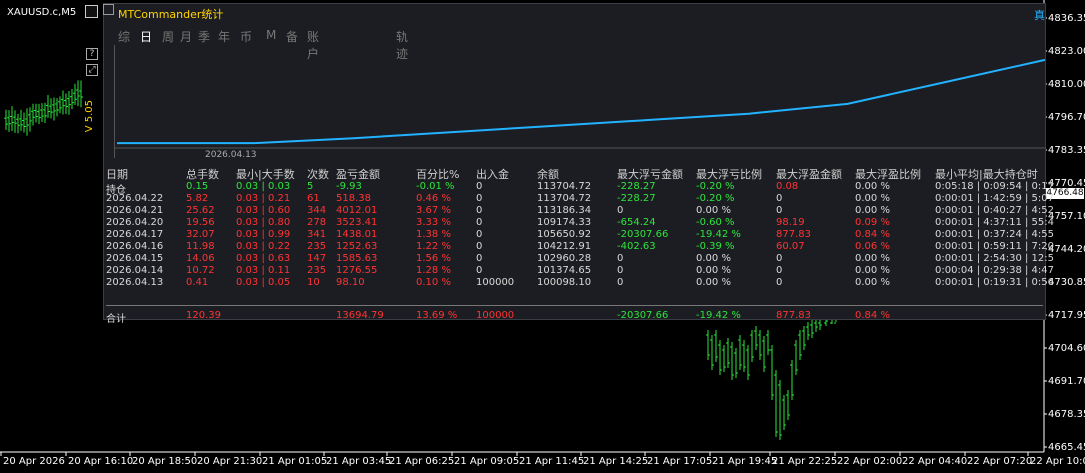 The height and width of the screenshot is (473, 1085). What do you see at coordinates (888, 174) in the screenshot?
I see `cell-12: 最大浮盈比例` at bounding box center [888, 174].